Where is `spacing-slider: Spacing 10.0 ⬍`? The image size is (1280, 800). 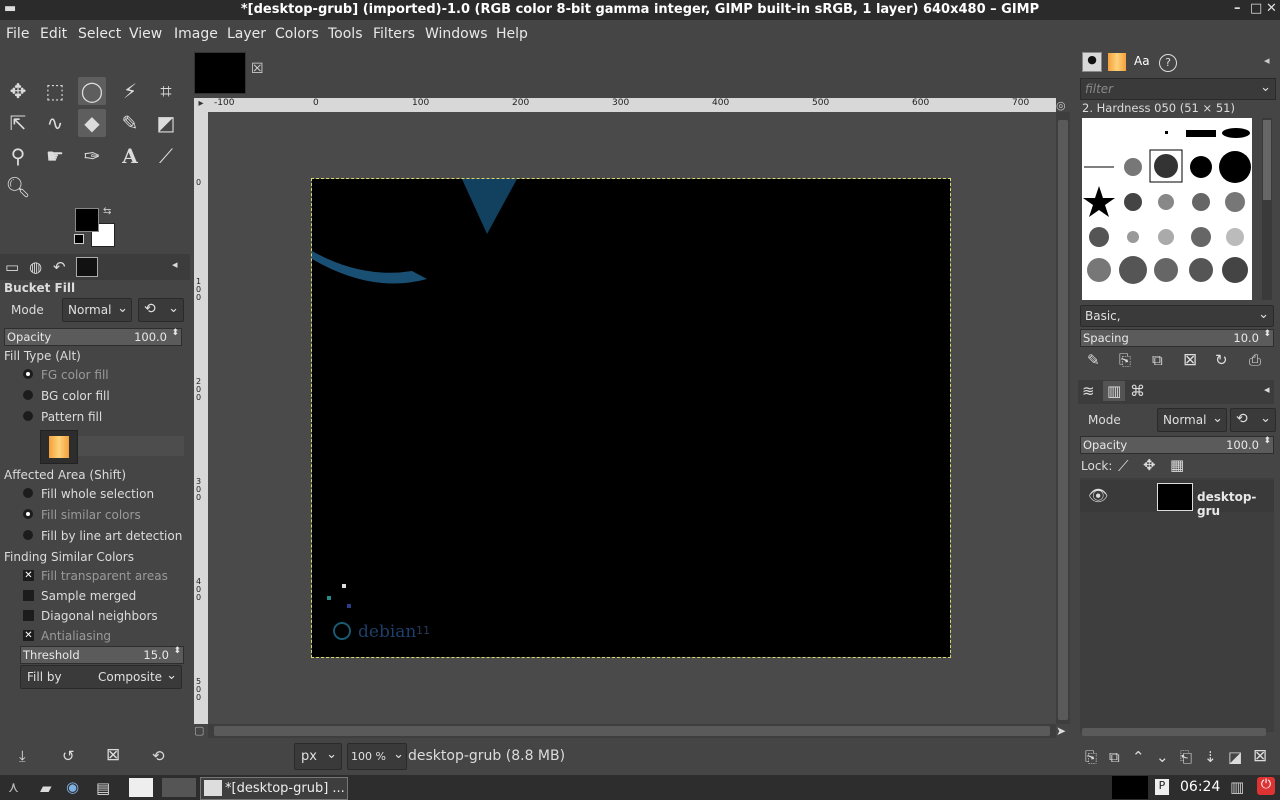
spacing-slider: Spacing 10.0 ⬍ is located at coordinates (1177, 338).